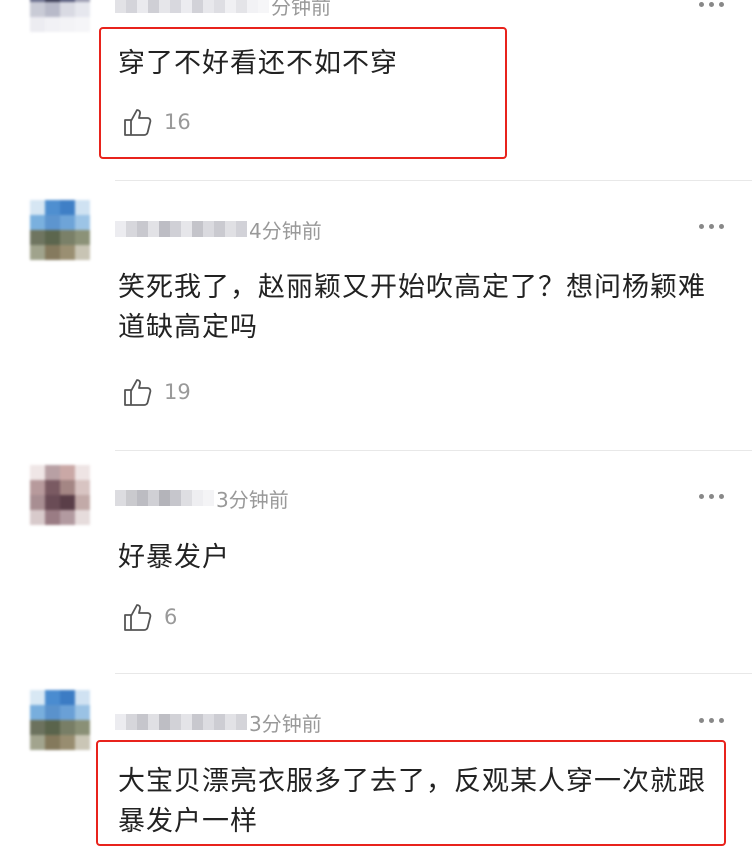  I want to click on like-button: 6, so click(149, 617).